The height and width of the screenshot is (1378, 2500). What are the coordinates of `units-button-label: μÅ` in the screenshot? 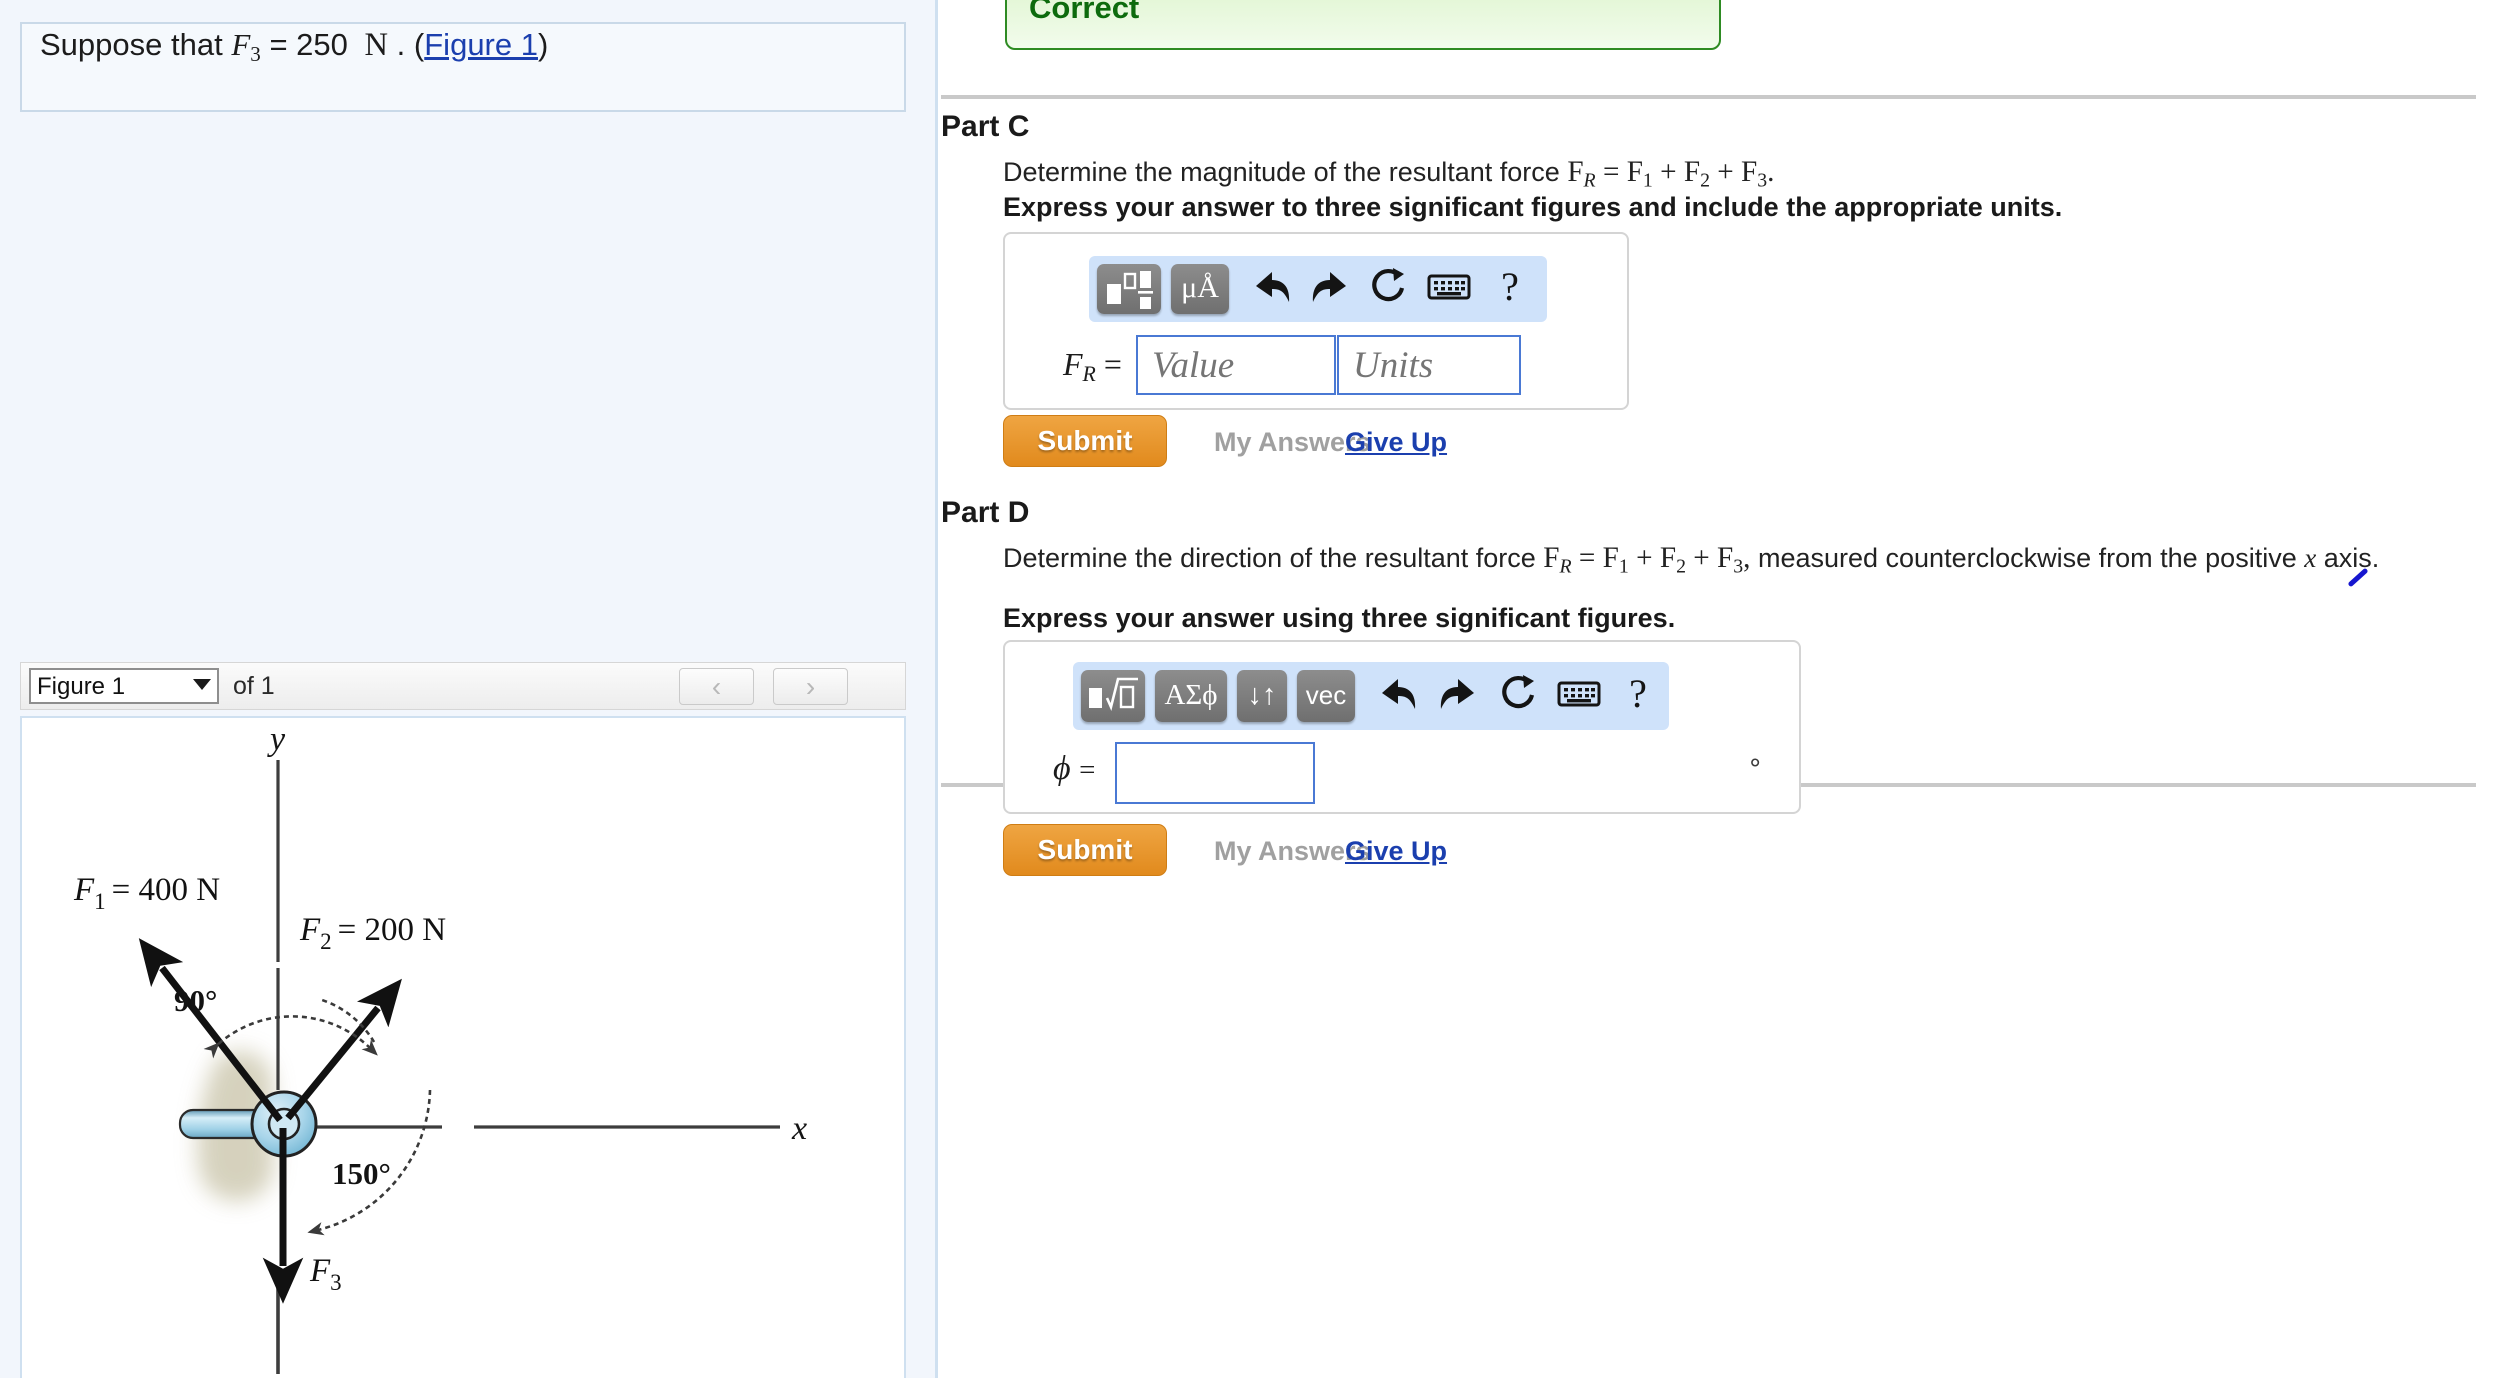 It's located at (1200, 287).